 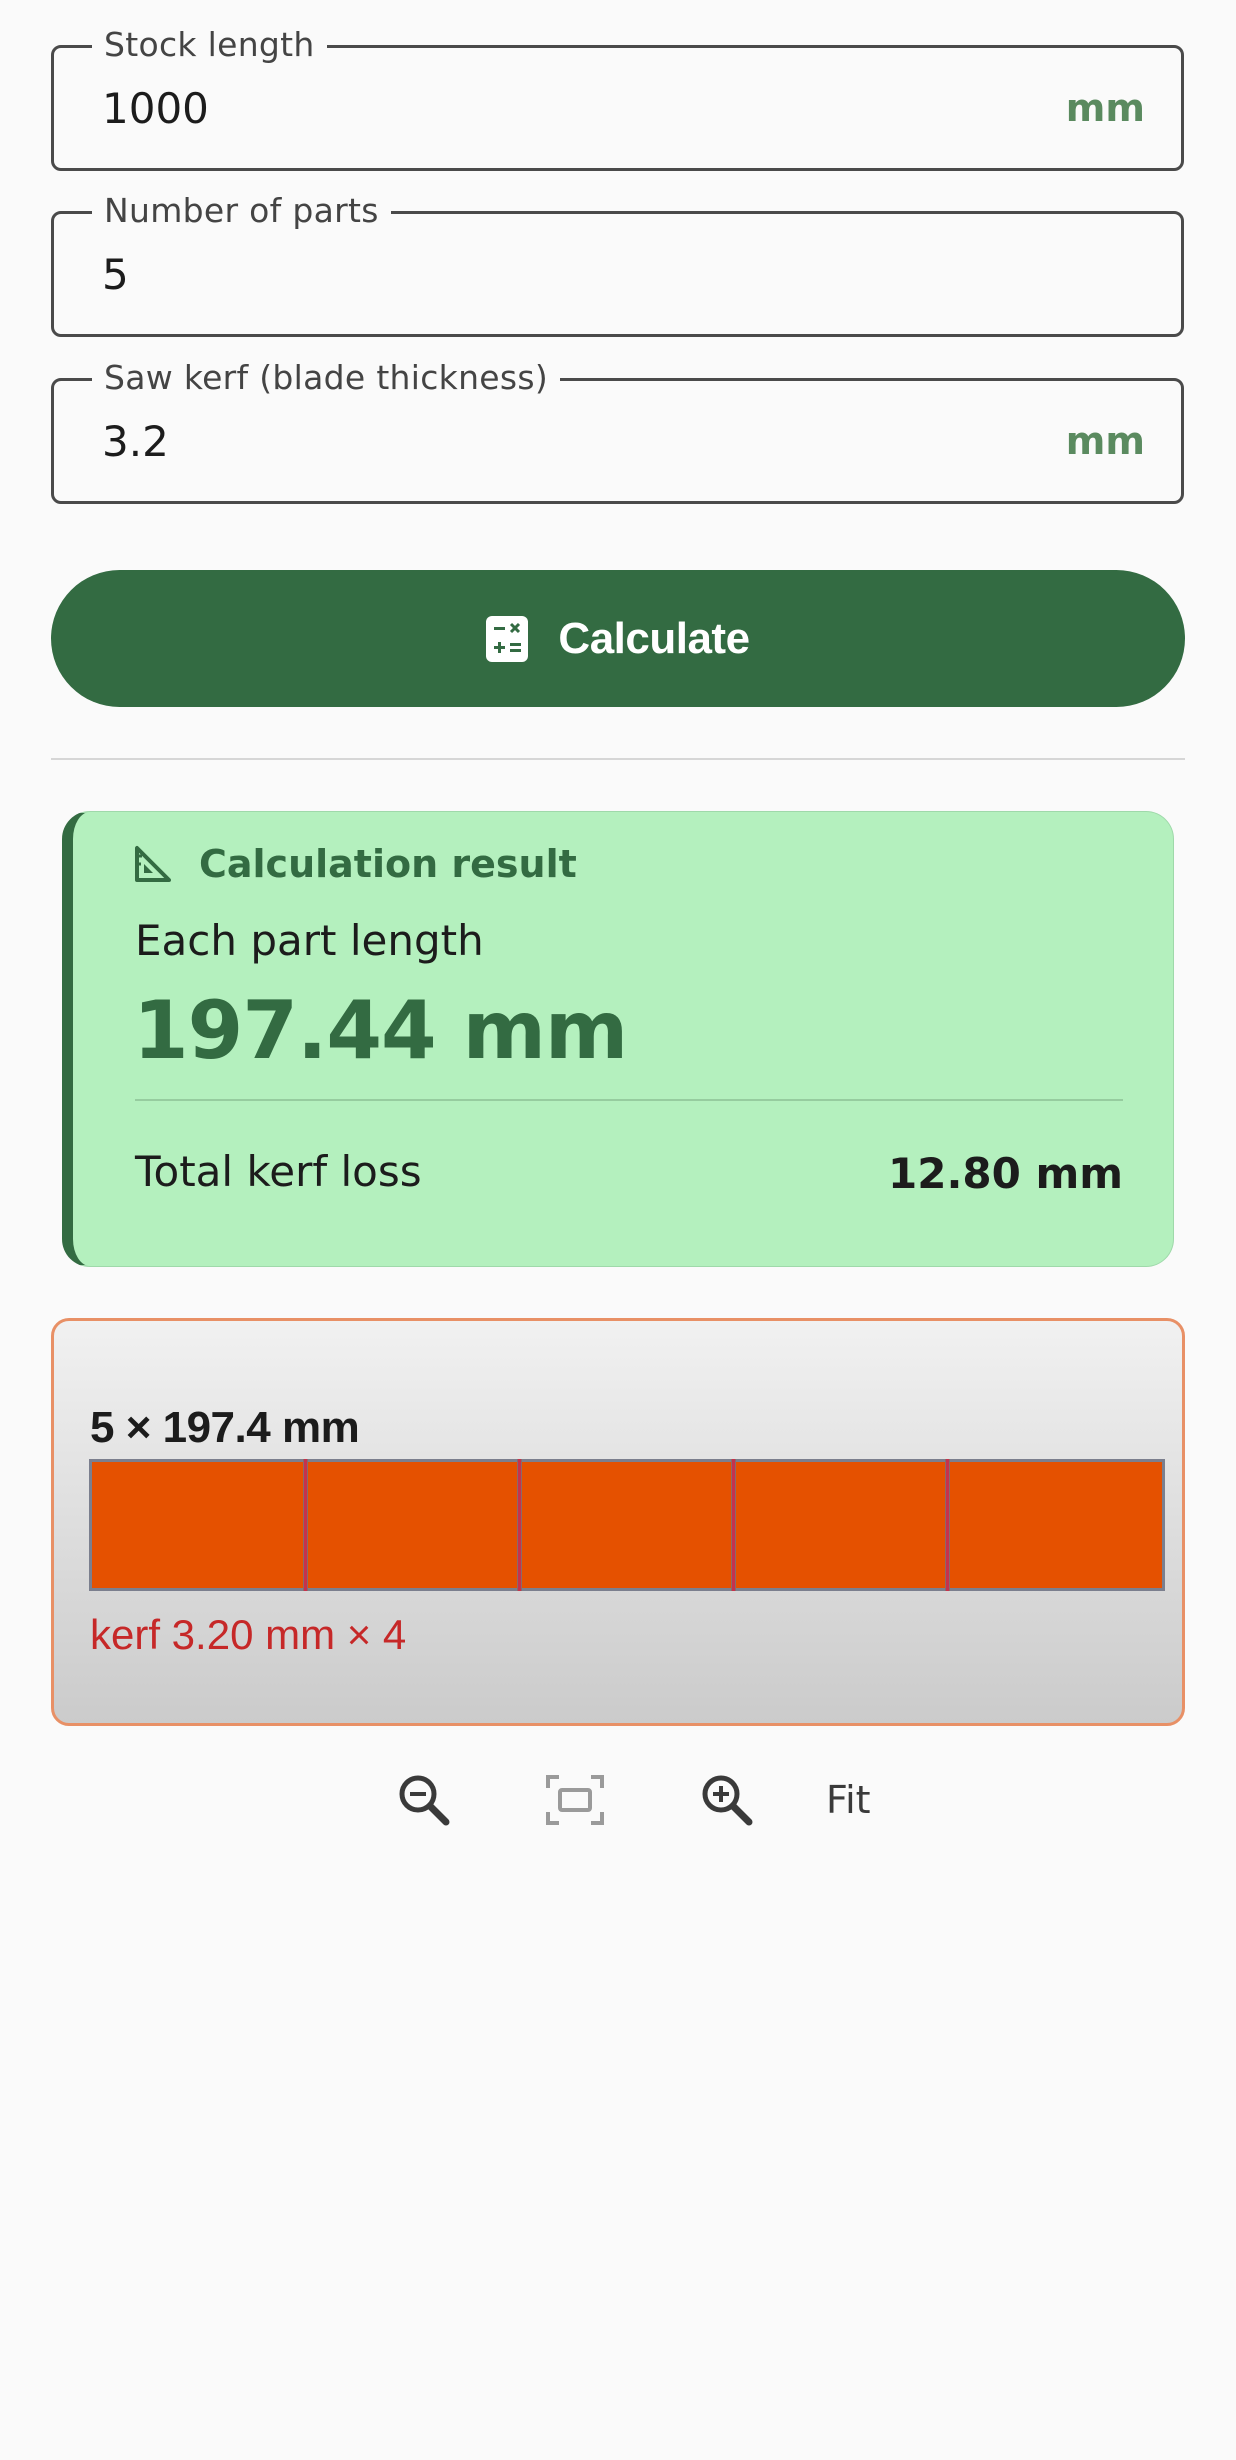 I want to click on kerf-note: kerf 3.20 mm × 4, so click(x=248, y=1634).